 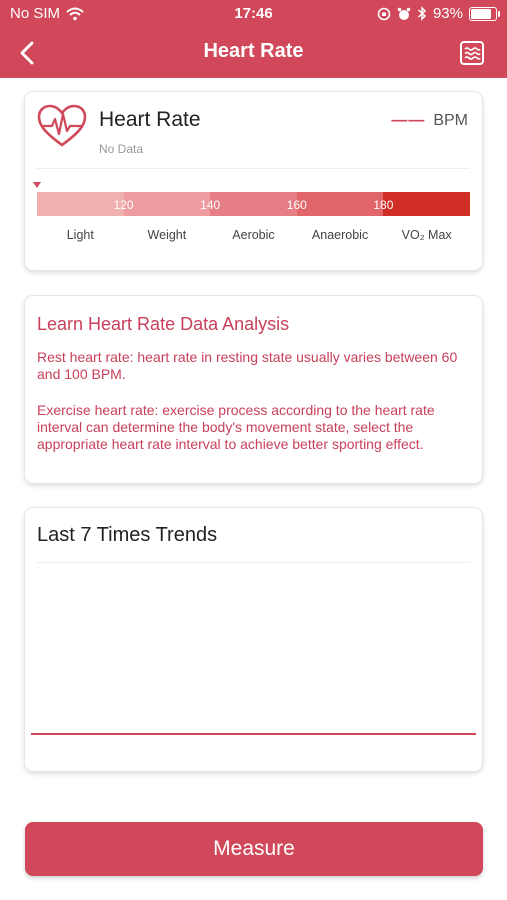 I want to click on zone-threshold-label: 140, so click(x=210, y=205).